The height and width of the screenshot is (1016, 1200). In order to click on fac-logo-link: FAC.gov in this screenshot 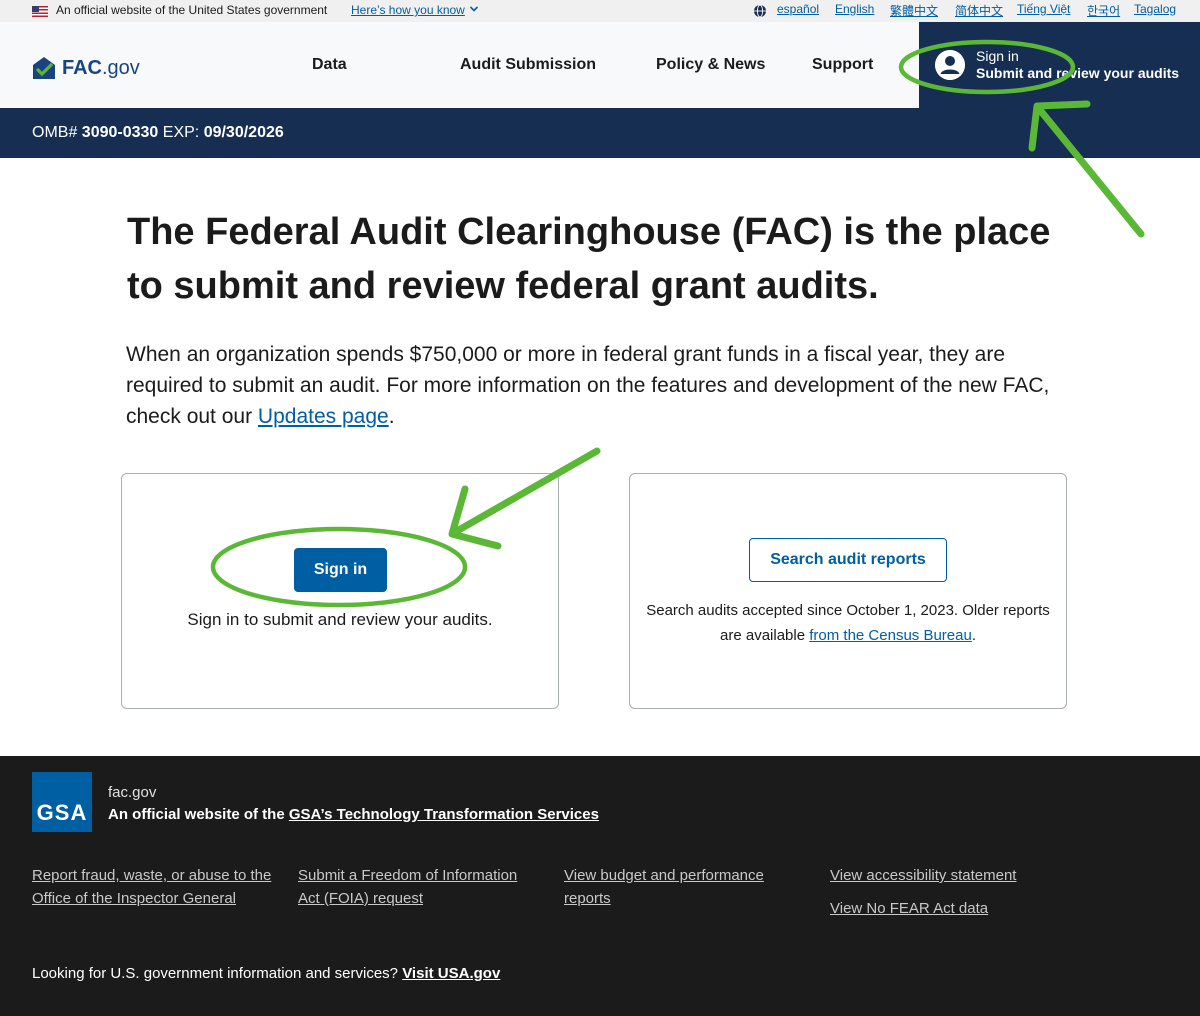, I will do `click(86, 68)`.